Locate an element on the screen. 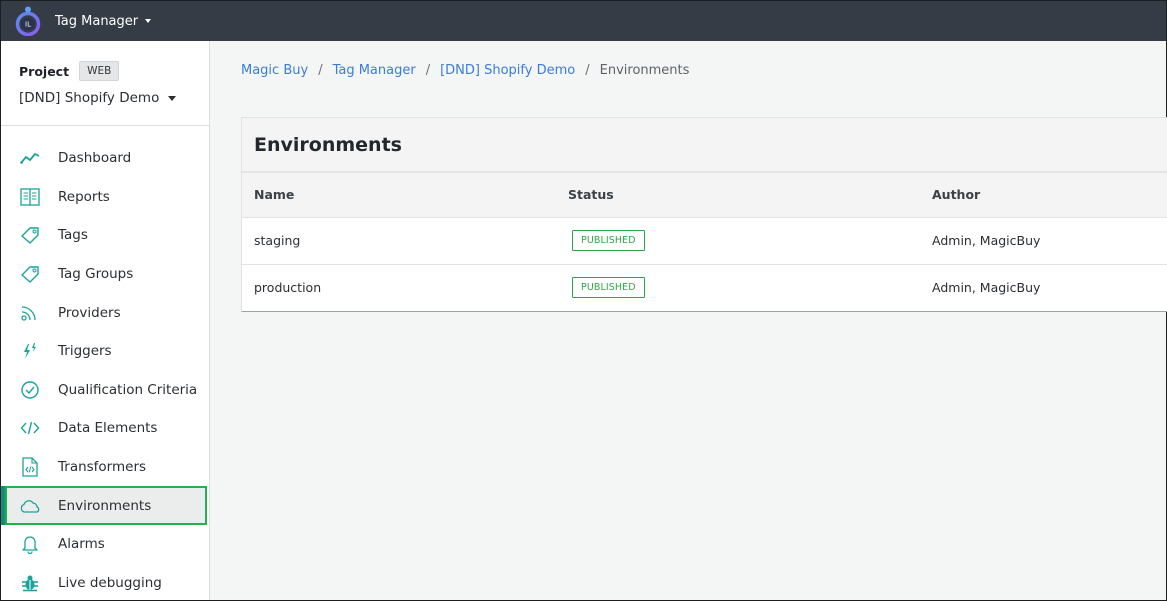 This screenshot has width=1167, height=601. sidebar-item-triggers: Triggers is located at coordinates (105, 351).